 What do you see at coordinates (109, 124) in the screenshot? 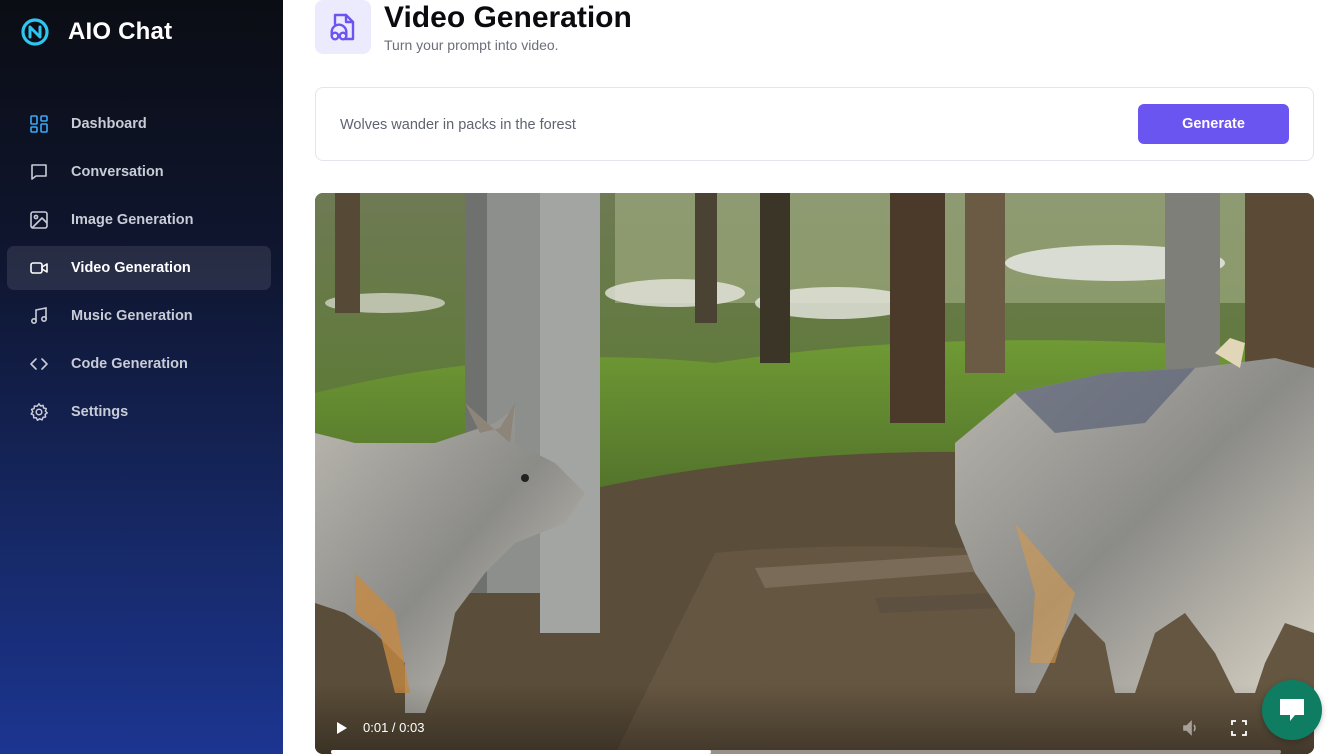
I see `sidebar-item-label: Dashboard` at bounding box center [109, 124].